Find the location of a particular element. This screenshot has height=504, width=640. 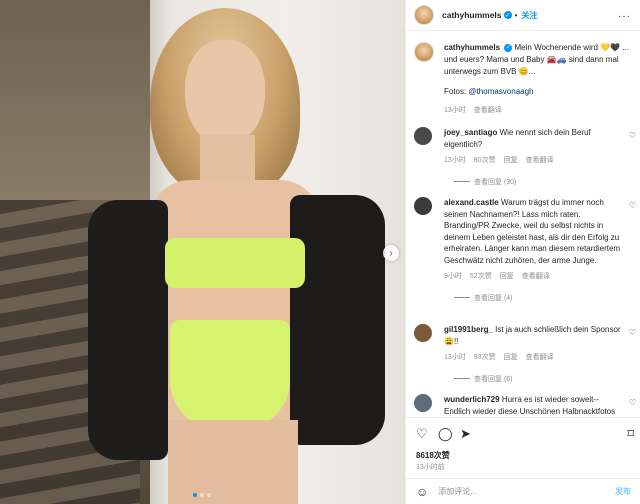

photo-jacket-left is located at coordinates (128, 330).